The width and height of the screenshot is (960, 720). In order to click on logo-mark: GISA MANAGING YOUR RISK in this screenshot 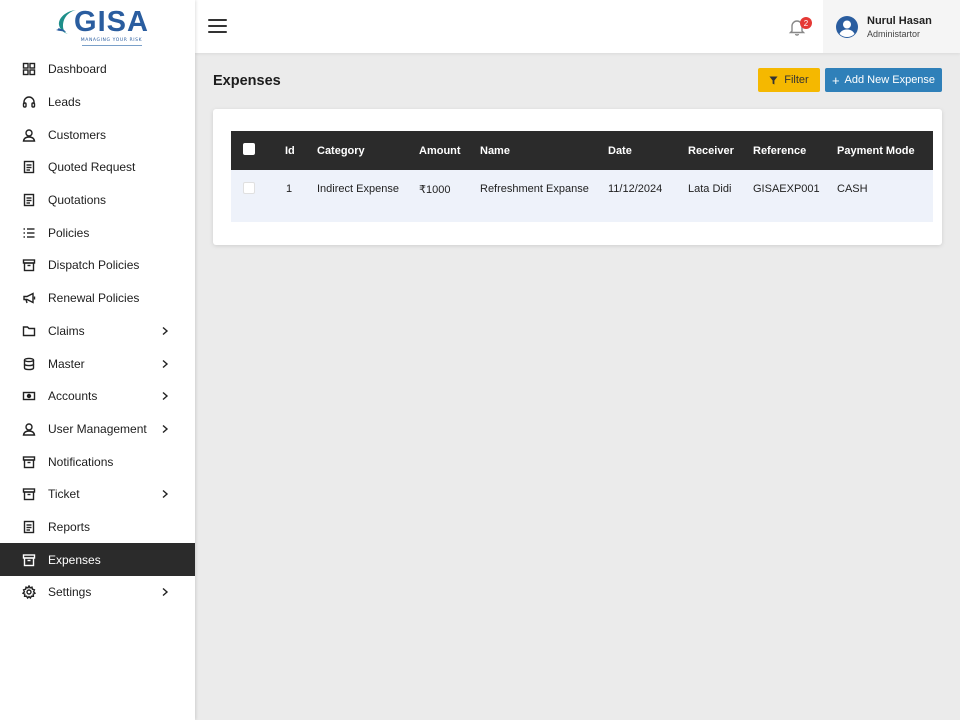, I will do `click(101, 25)`.